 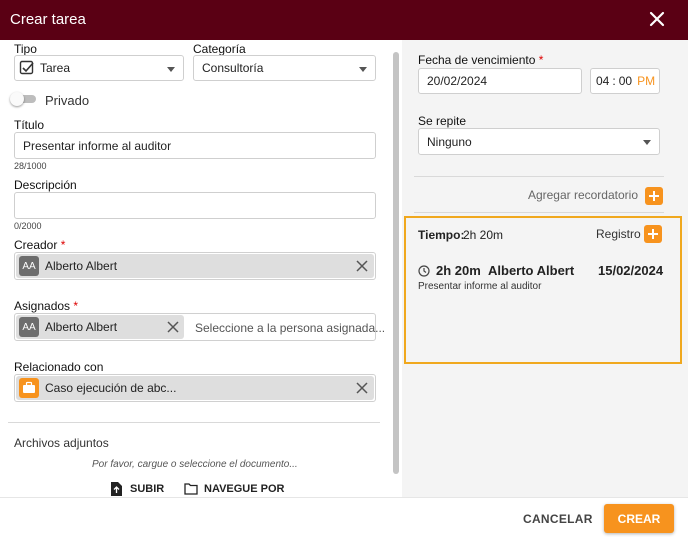 I want to click on dialog-header: Crear tarea, so click(x=344, y=20).